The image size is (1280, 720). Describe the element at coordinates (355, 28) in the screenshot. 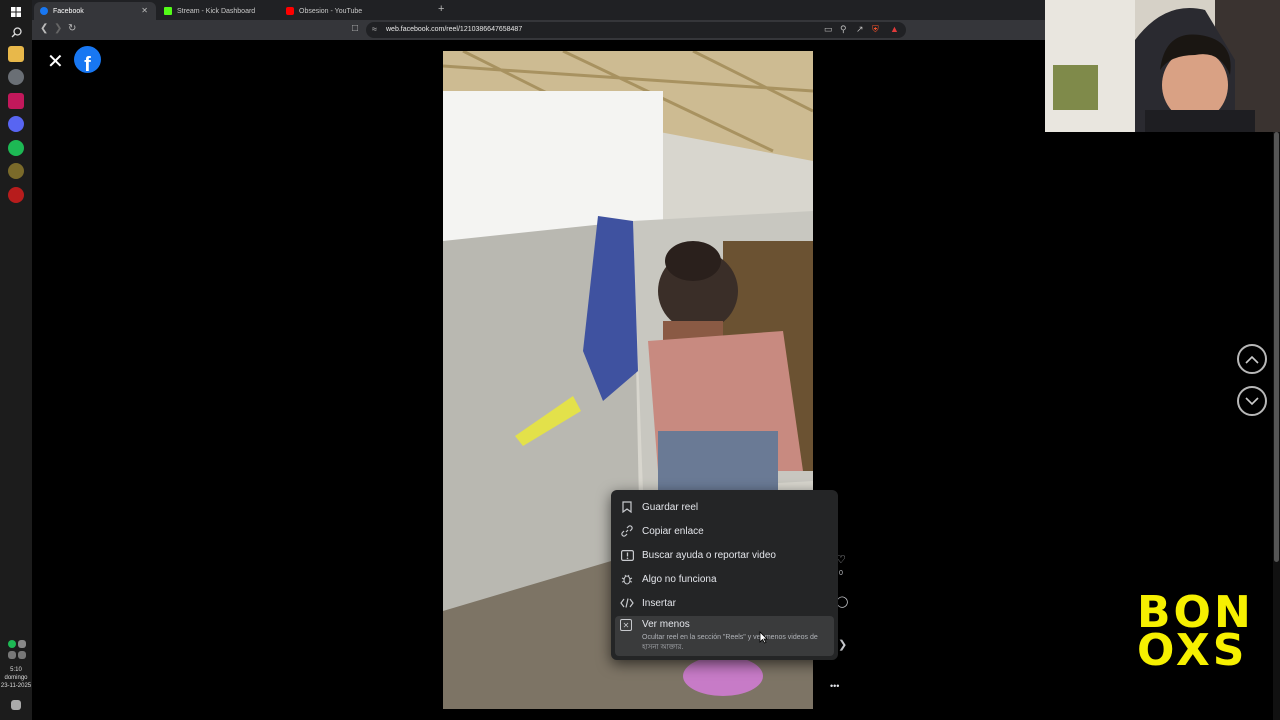

I see `bookmark-page-icon: □` at that location.